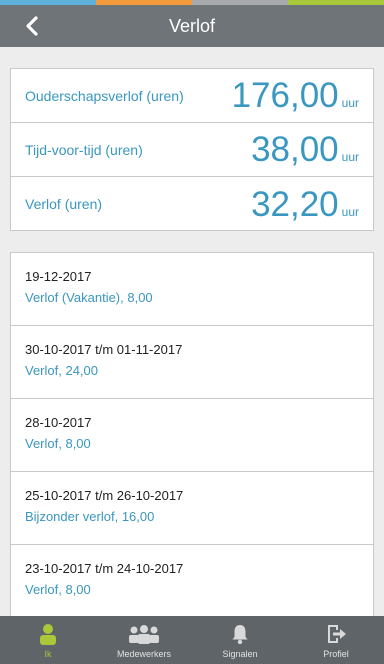  I want to click on app-header: Verlof, so click(192, 26).